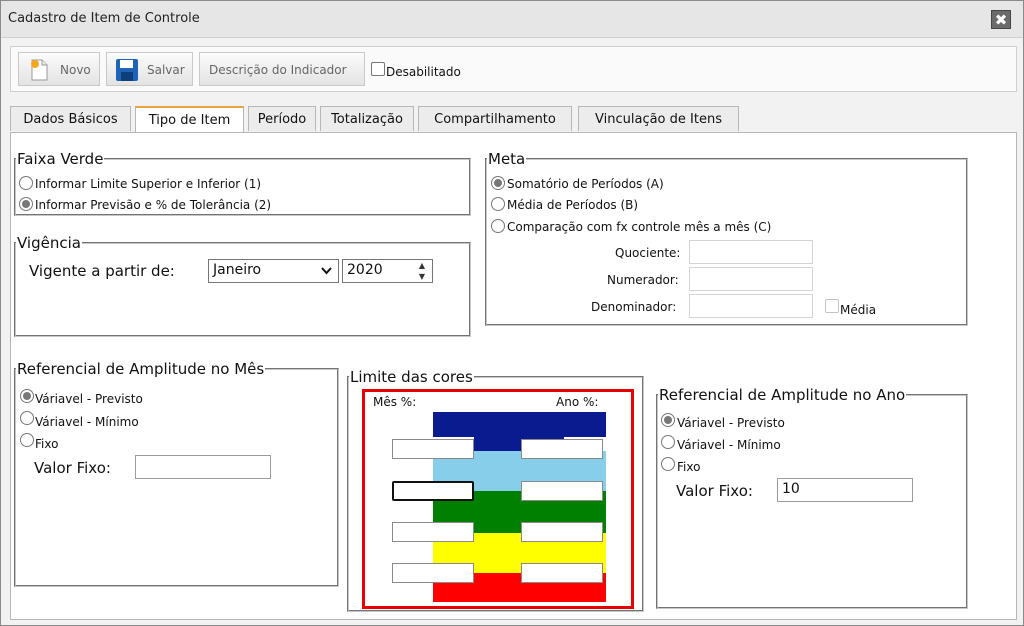 This screenshot has width=1024, height=626. Describe the element at coordinates (141, 369) in the screenshot. I see `ref-mes-legend: Referencial de Amplitude no Mês` at that location.